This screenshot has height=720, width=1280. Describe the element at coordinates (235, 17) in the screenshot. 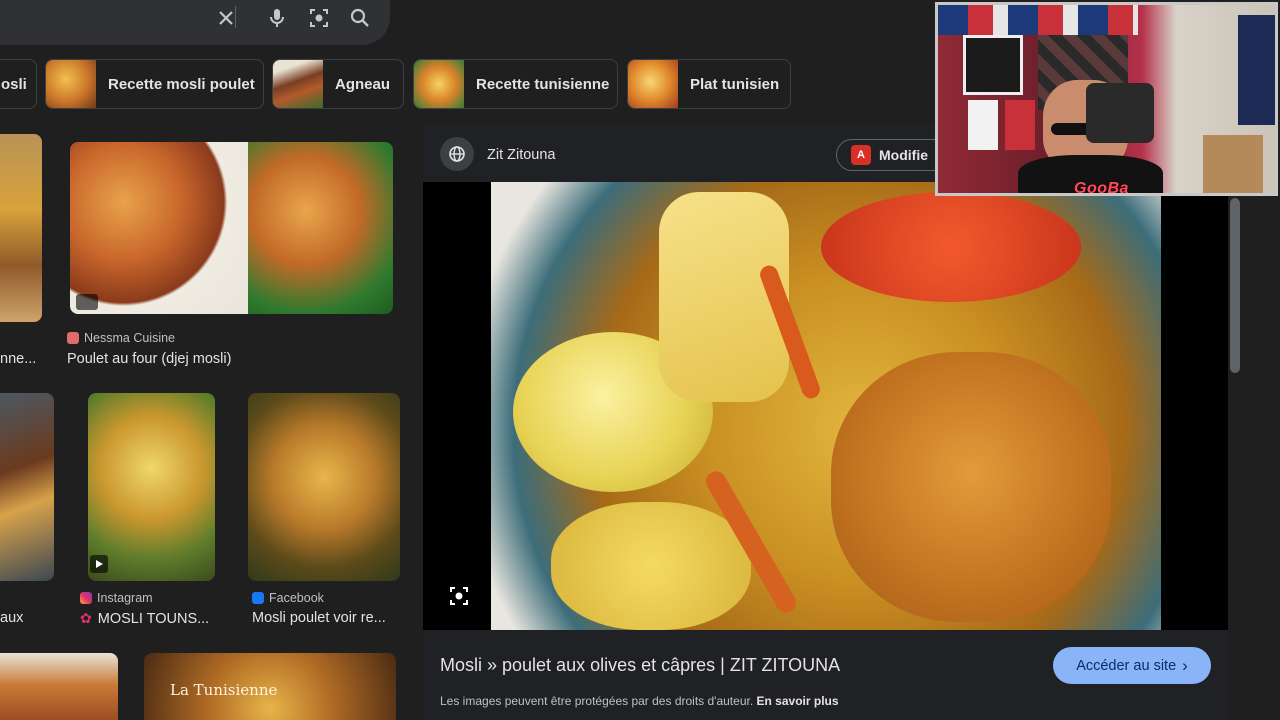

I see `search-divider` at that location.